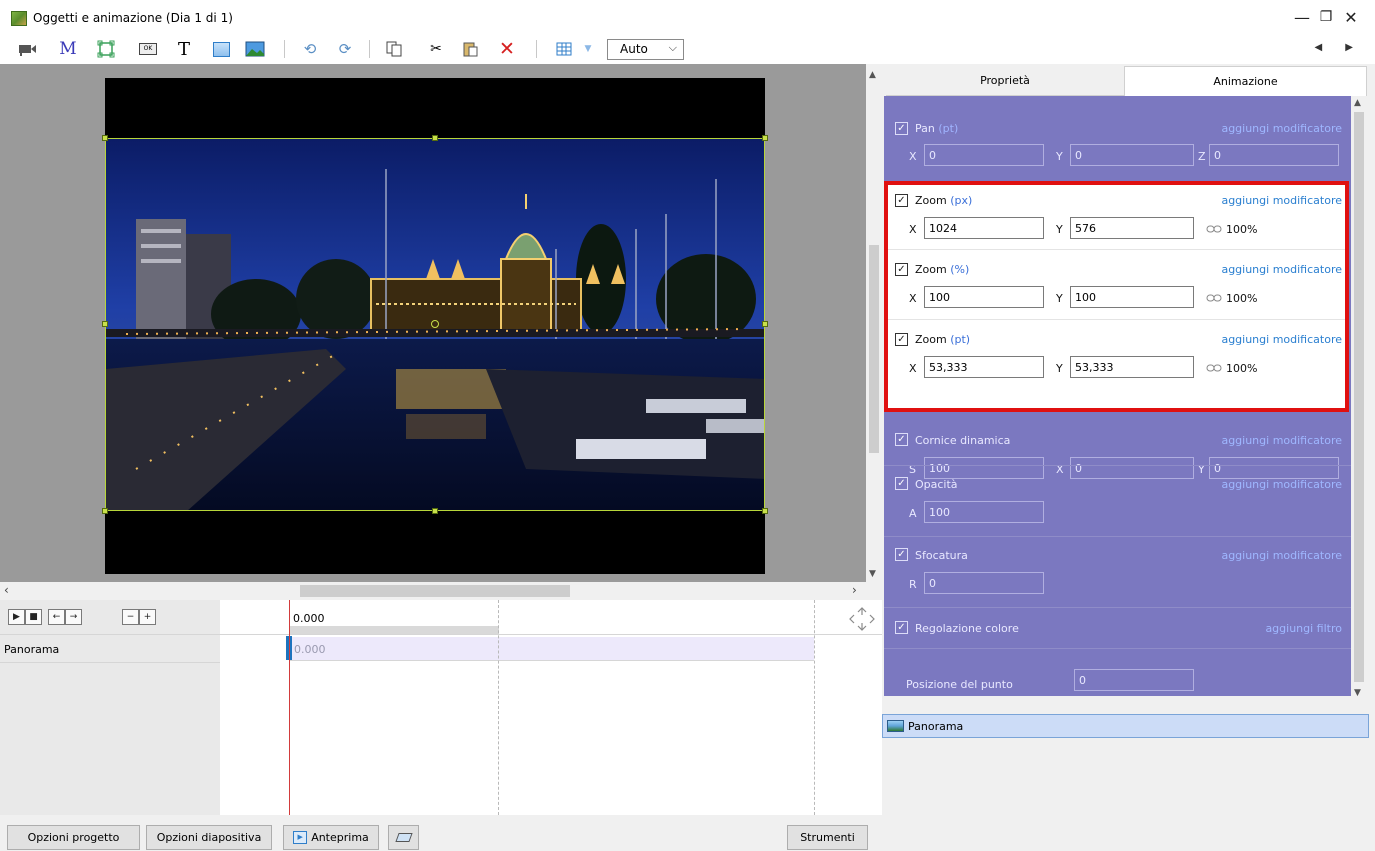  What do you see at coordinates (984, 228) in the screenshot?
I see `zoom-px-x-field: 1024` at bounding box center [984, 228].